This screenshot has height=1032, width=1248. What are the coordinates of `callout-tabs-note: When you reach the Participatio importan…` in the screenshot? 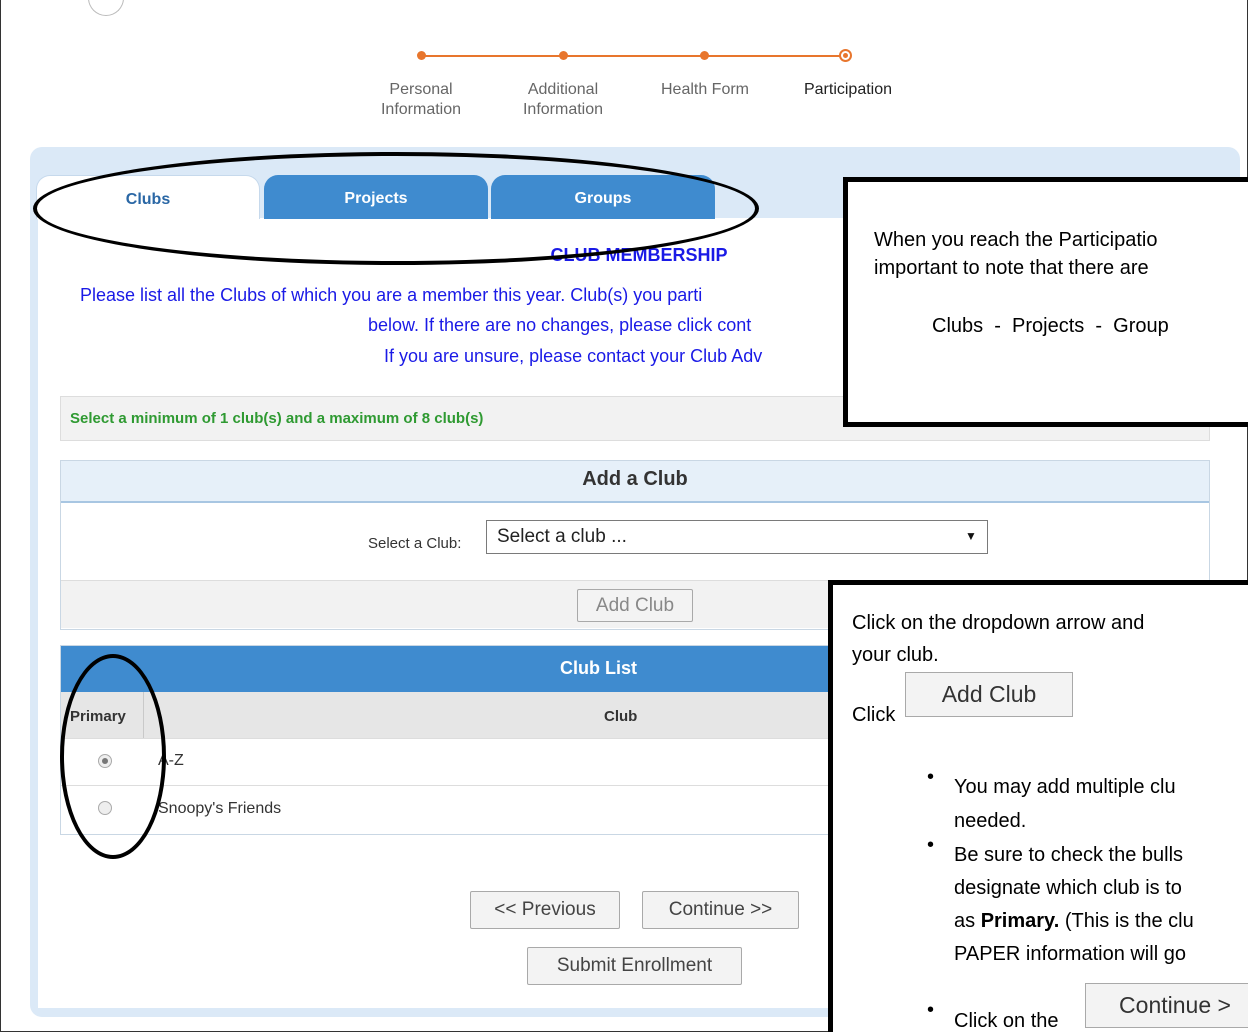 It's located at (1045, 302).